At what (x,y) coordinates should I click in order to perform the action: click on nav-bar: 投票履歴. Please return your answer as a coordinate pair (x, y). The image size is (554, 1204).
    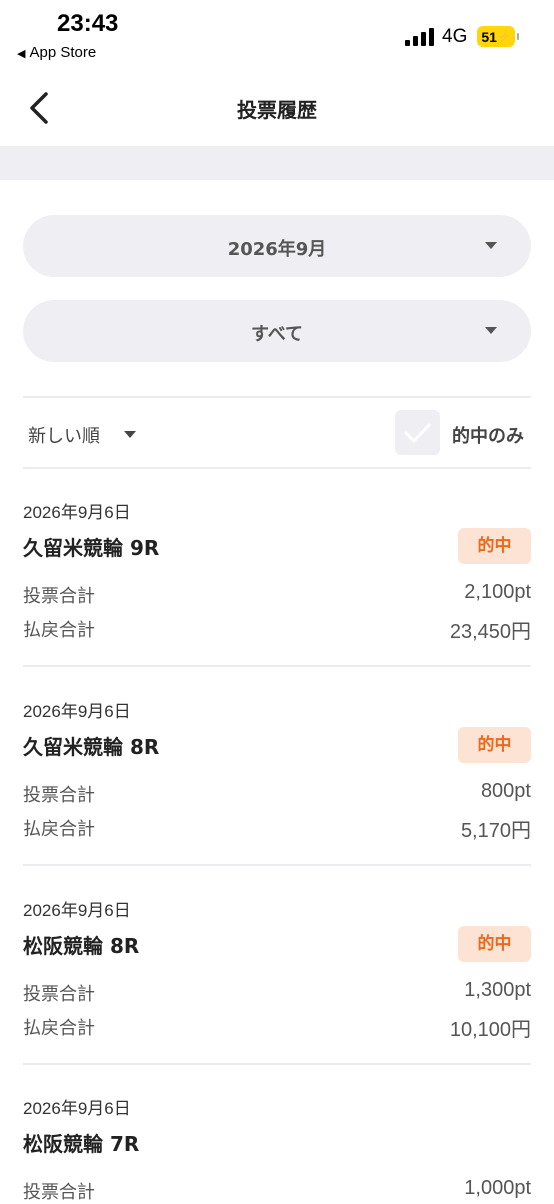
    Looking at the image, I should click on (277, 108).